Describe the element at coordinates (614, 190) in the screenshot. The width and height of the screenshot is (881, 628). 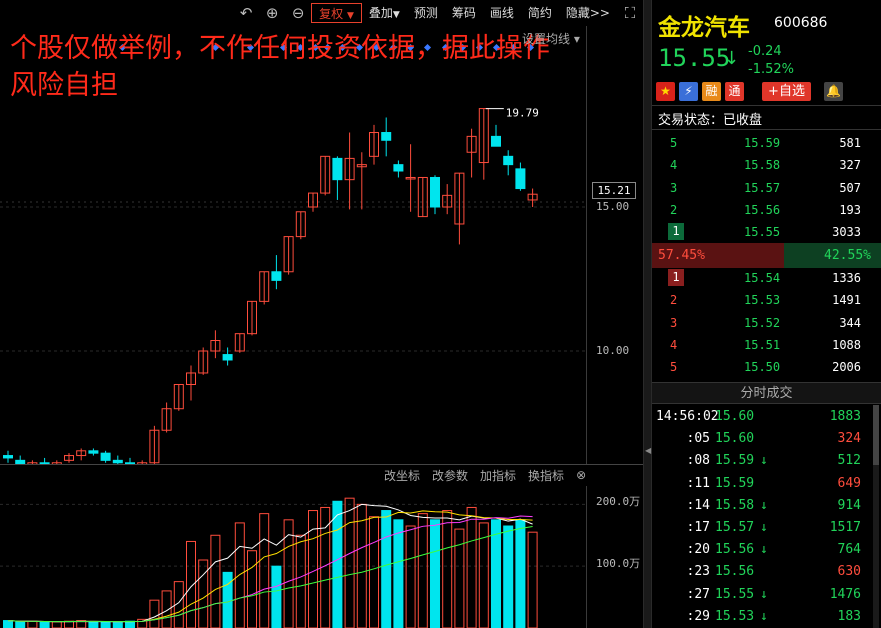
I see `current-price-tag: 15.21` at that location.